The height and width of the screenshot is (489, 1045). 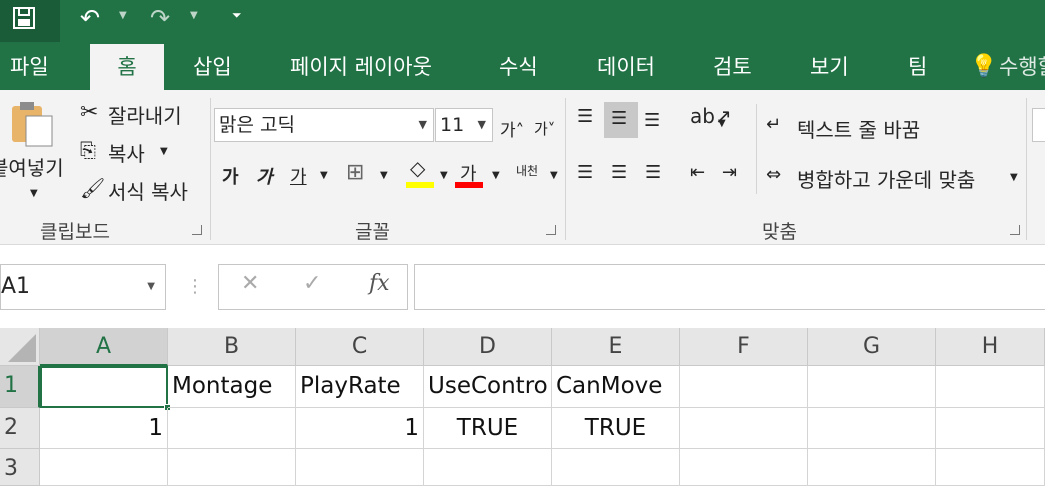 I want to click on cell-h2, so click(x=990, y=428).